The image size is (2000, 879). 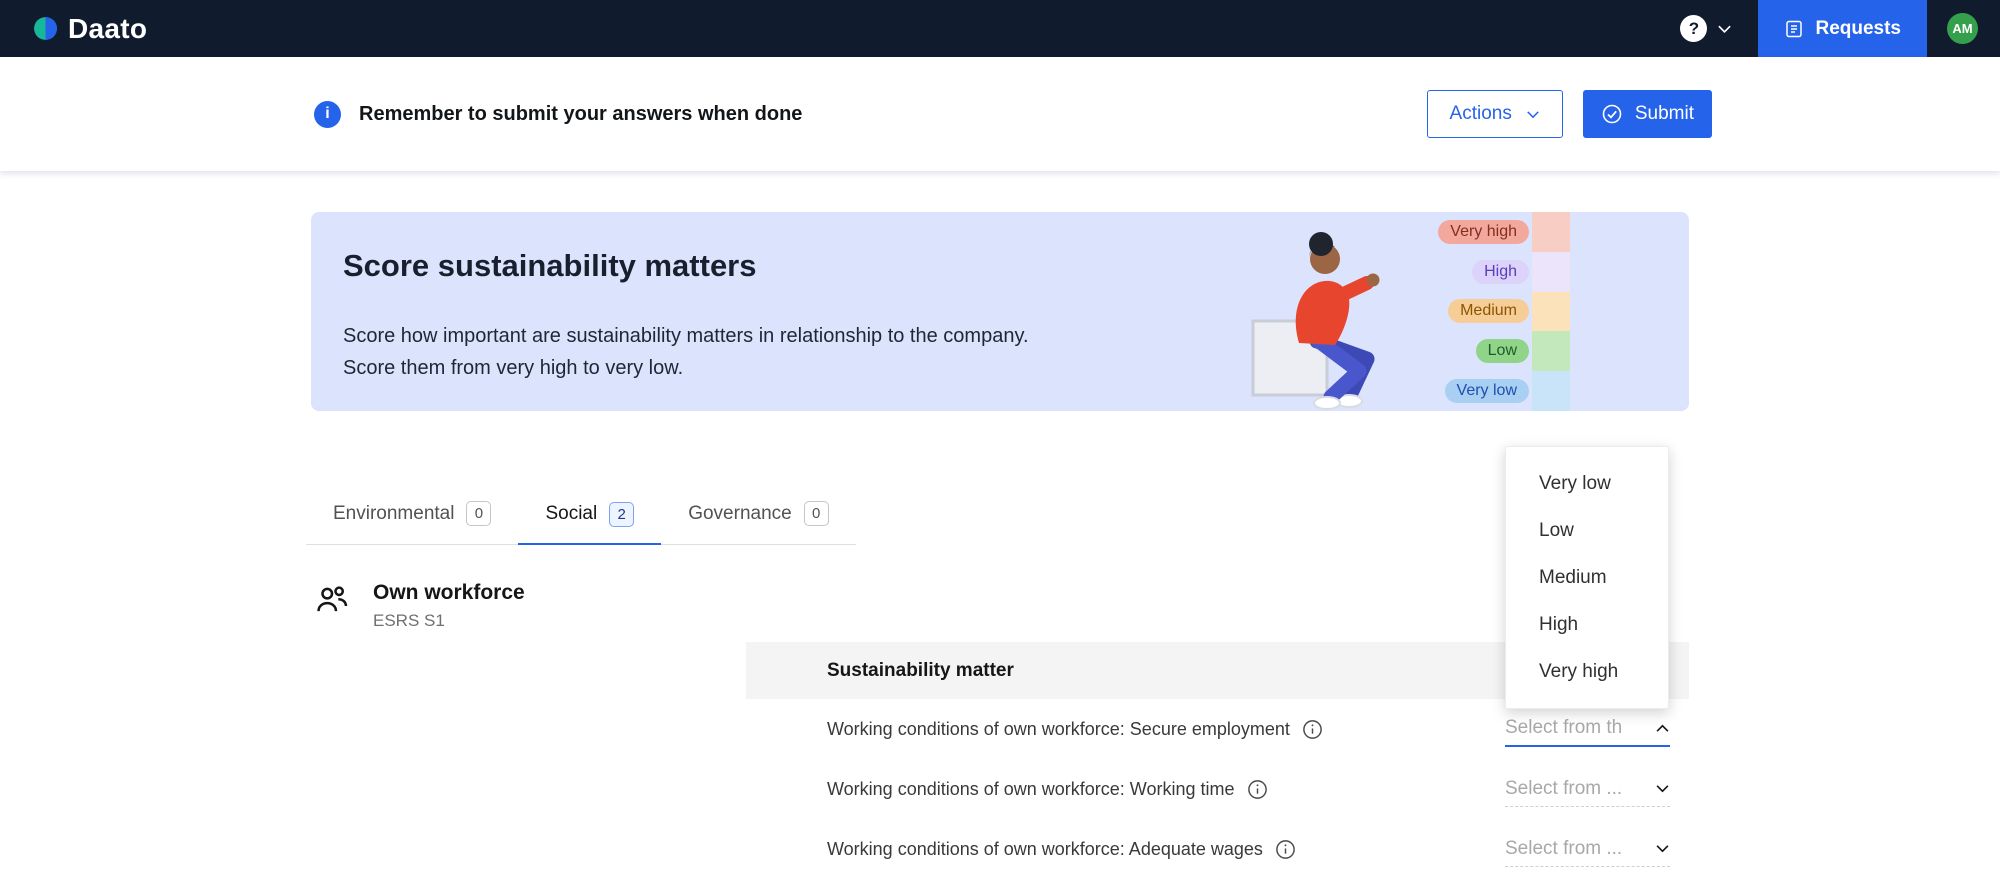 I want to click on check-circle-icon, so click(x=1612, y=114).